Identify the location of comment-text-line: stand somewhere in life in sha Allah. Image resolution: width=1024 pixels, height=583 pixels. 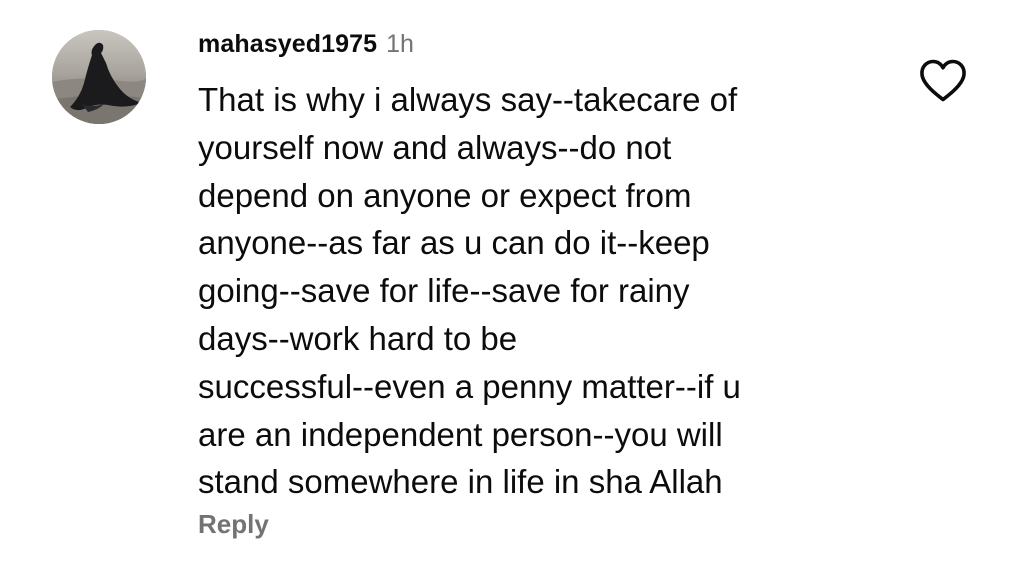
(460, 482).